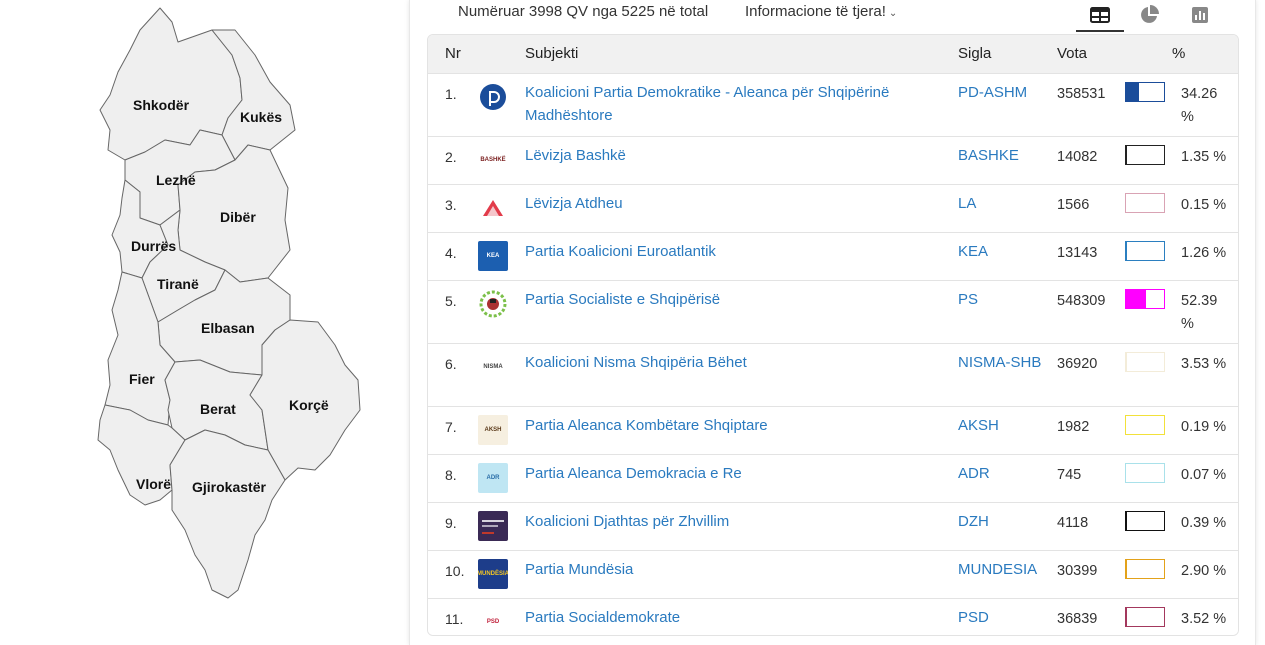 This screenshot has width=1265, height=645. Describe the element at coordinates (1077, 571) in the screenshot. I see `vote-count: 30399` at that location.